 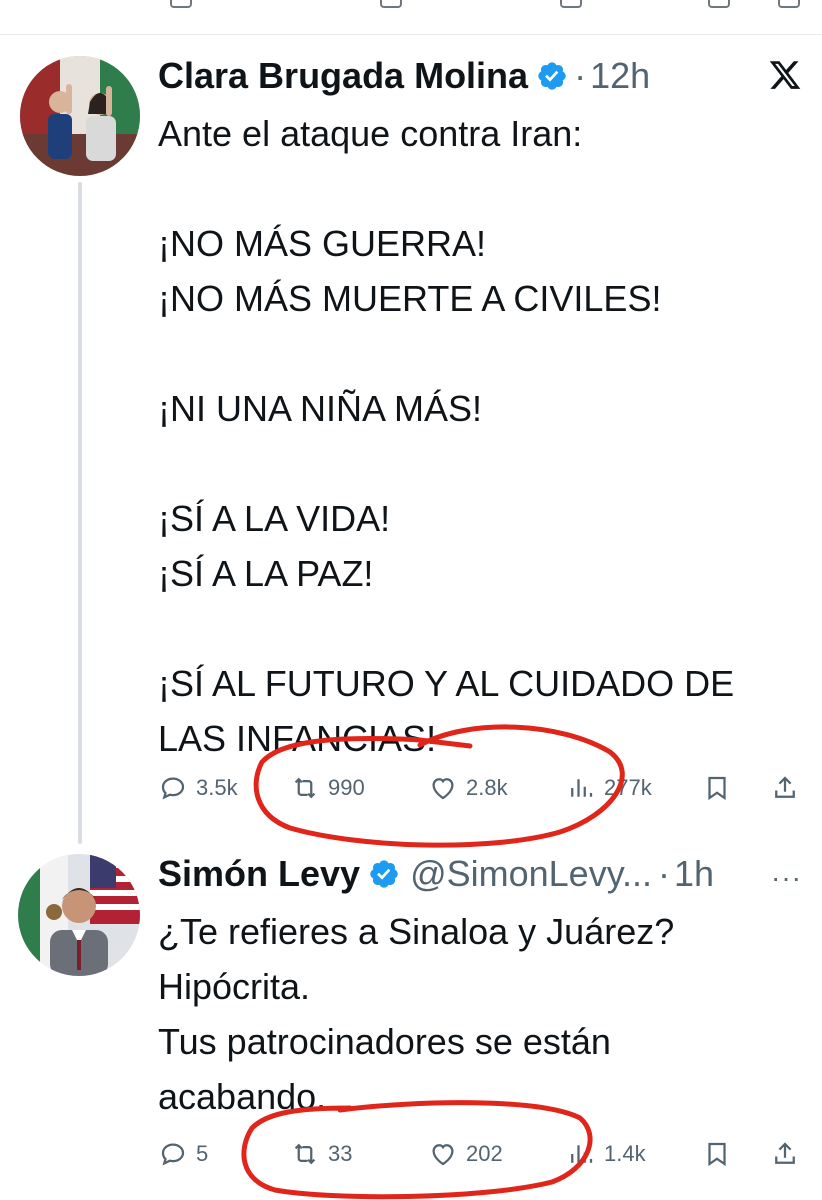 What do you see at coordinates (321, 1154) in the screenshot?
I see `repost-button: 33` at bounding box center [321, 1154].